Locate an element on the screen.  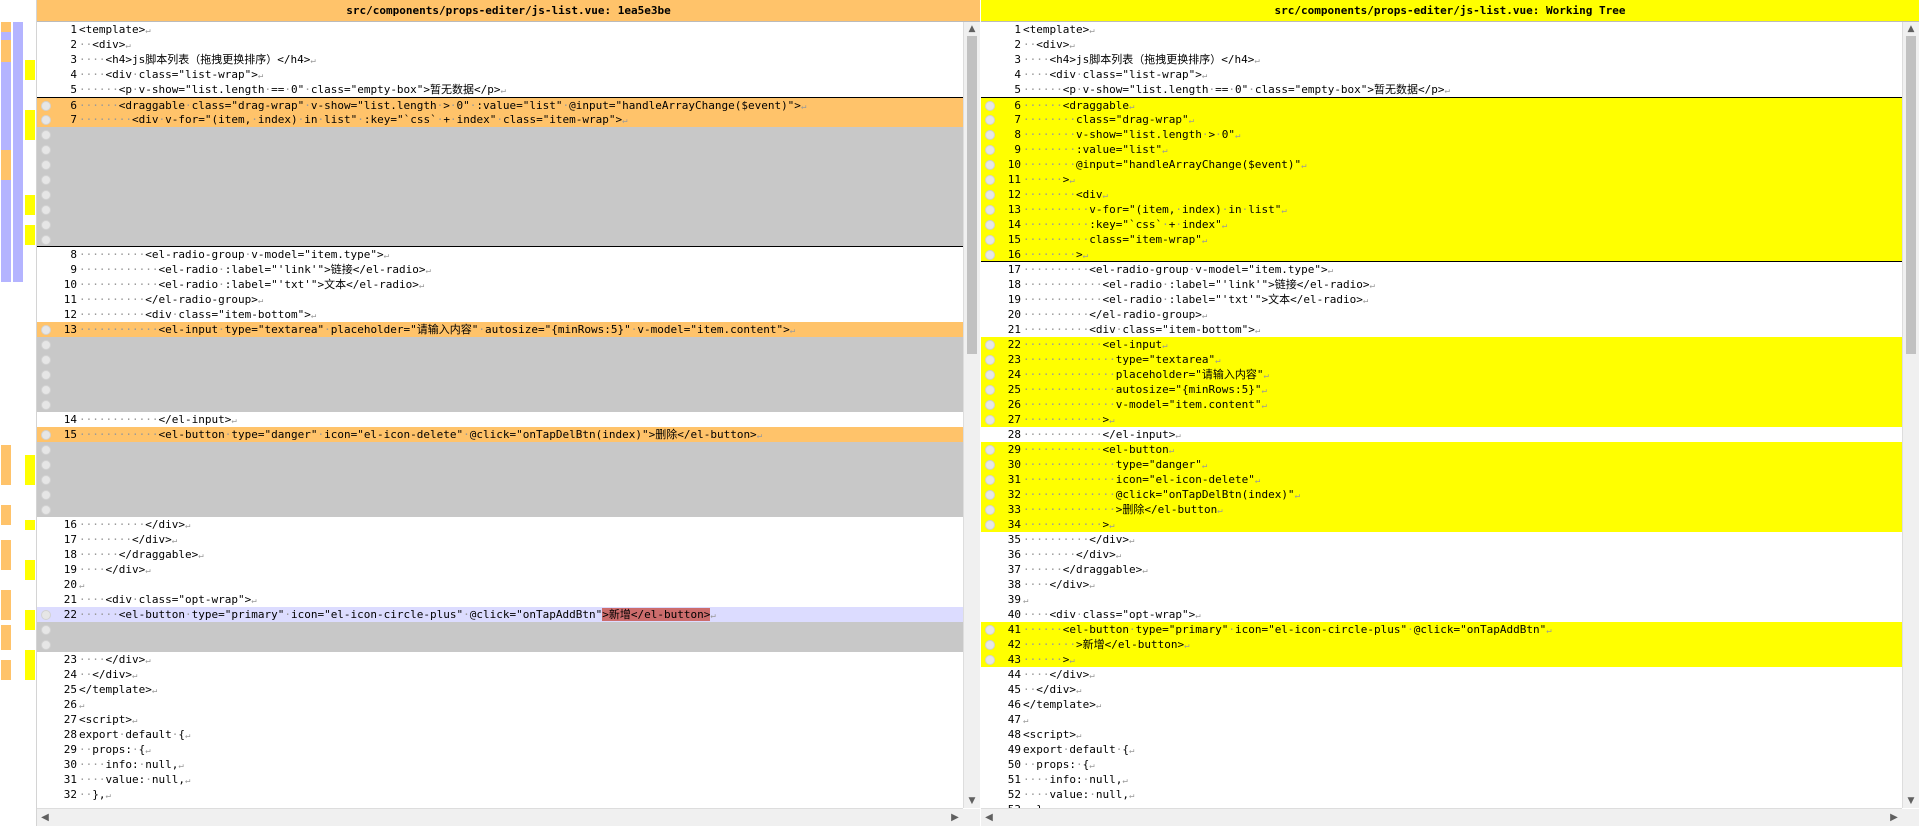
line-number: 46 is located at coordinates (1014, 704).